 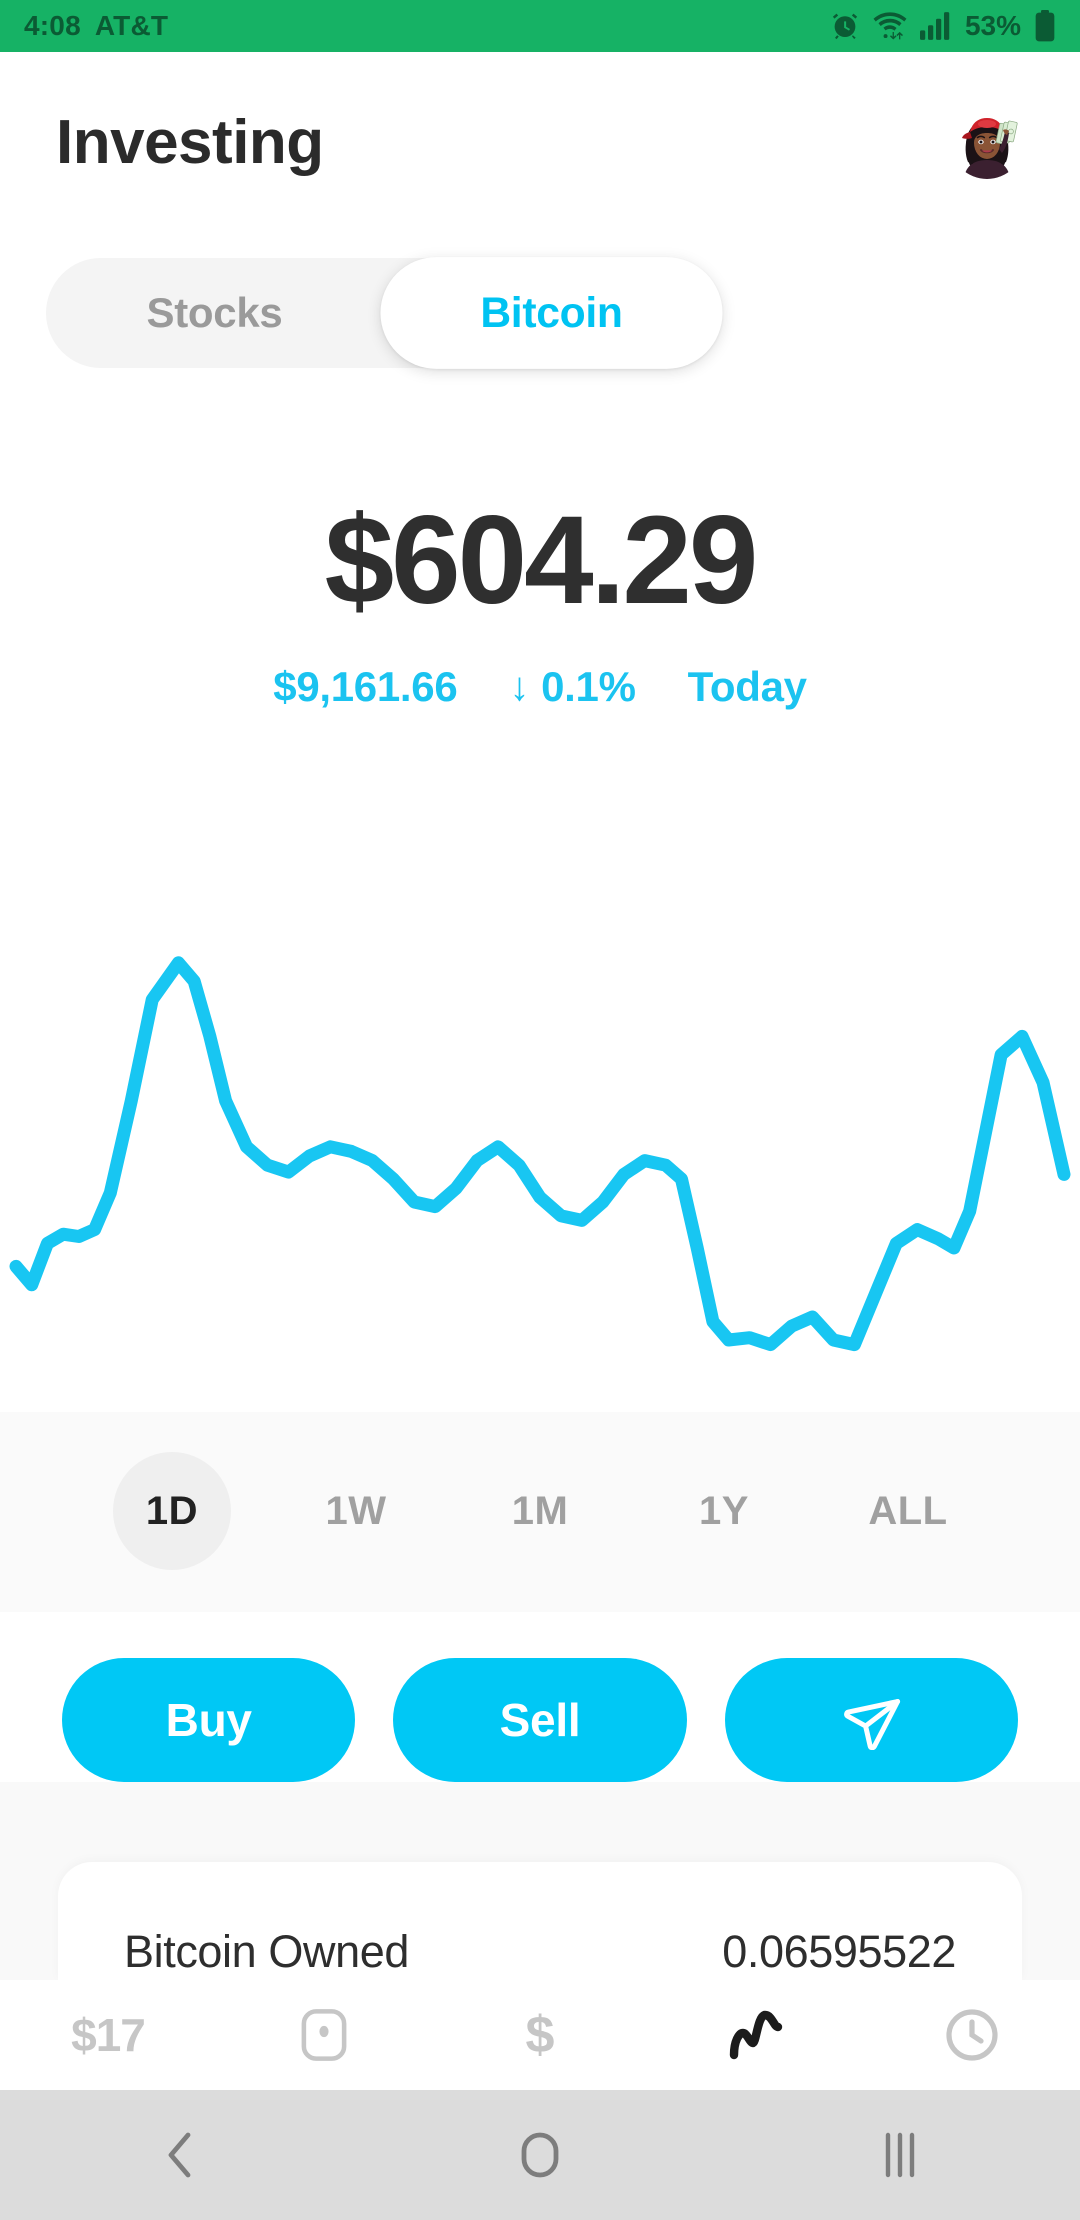 I want to click on app-header: Investing, so click(x=540, y=142).